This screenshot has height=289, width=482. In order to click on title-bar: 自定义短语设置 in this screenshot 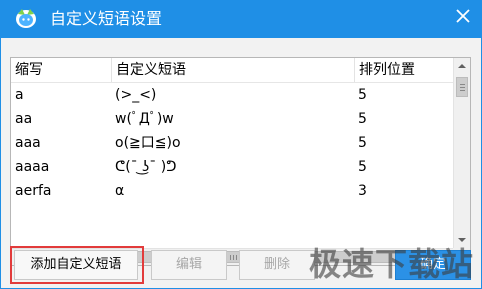, I will do `click(241, 19)`.